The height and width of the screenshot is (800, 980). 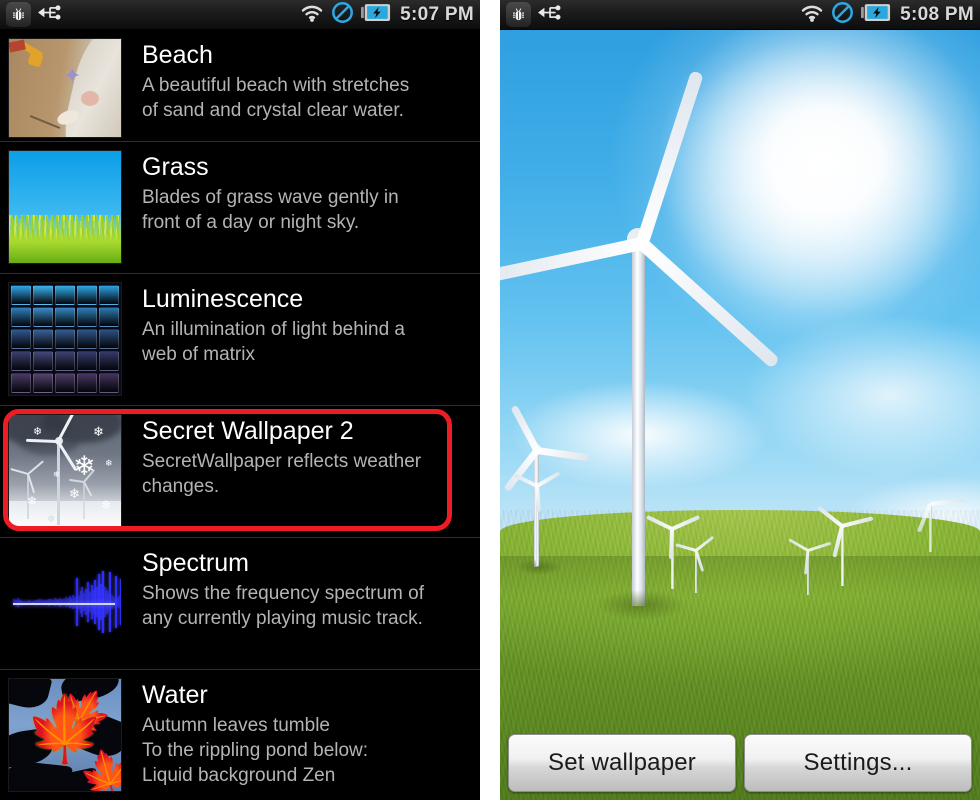 What do you see at coordinates (65, 207) in the screenshot?
I see `grass-thumbnail` at bounding box center [65, 207].